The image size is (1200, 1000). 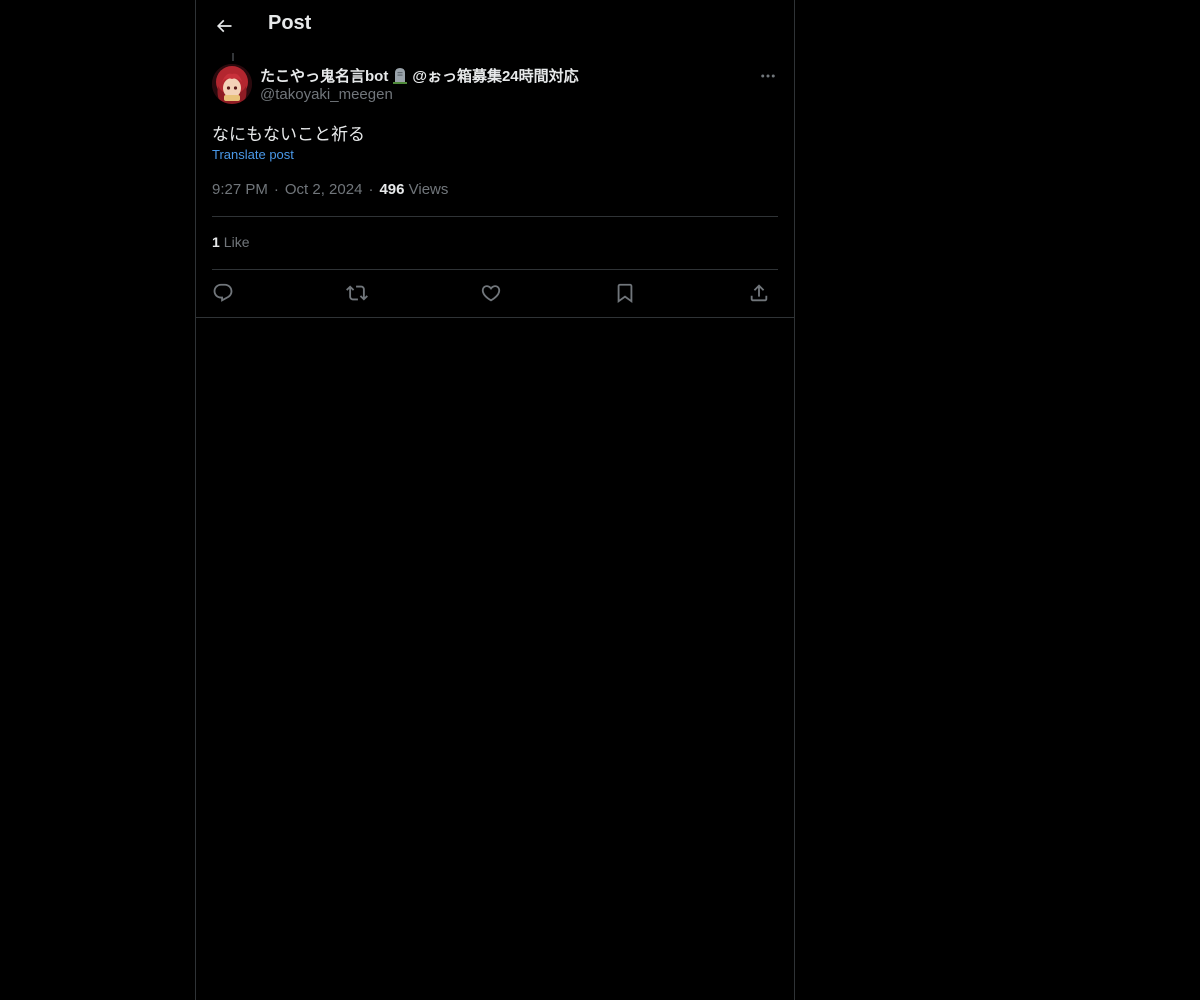 I want to click on more-options-button, so click(x=768, y=76).